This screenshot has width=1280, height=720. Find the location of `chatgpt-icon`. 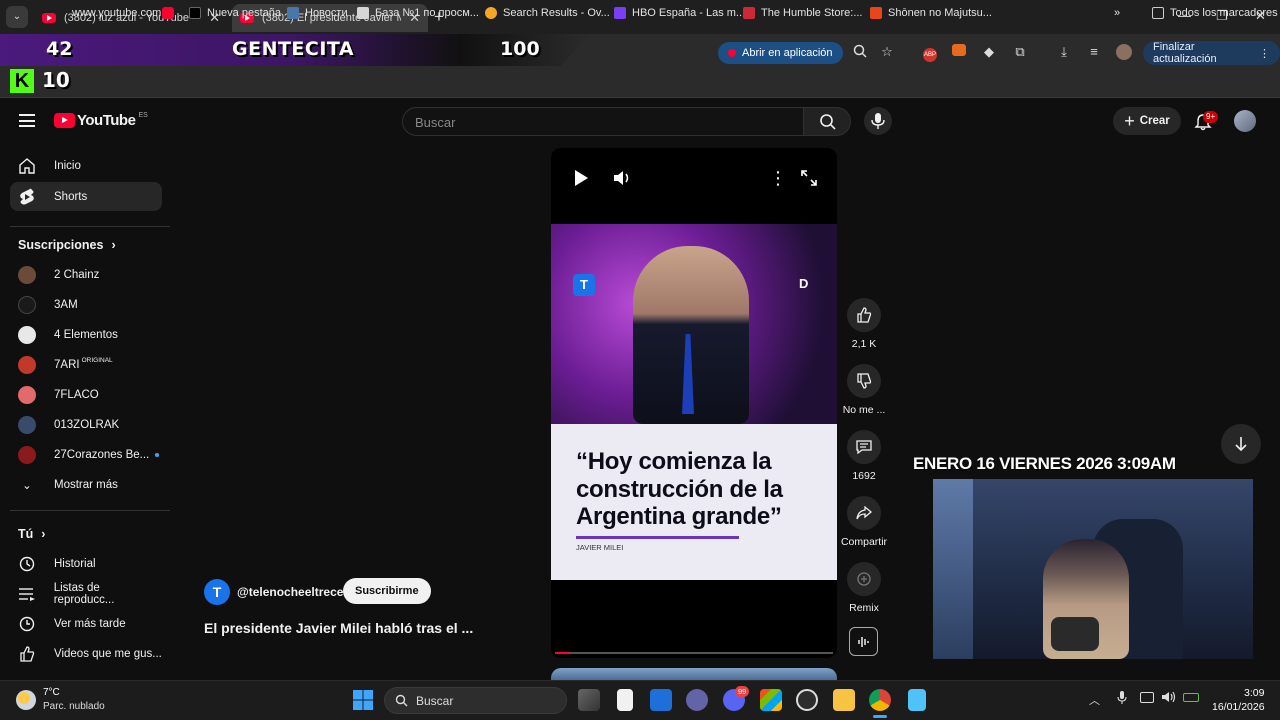

chatgpt-icon is located at coordinates (807, 700).